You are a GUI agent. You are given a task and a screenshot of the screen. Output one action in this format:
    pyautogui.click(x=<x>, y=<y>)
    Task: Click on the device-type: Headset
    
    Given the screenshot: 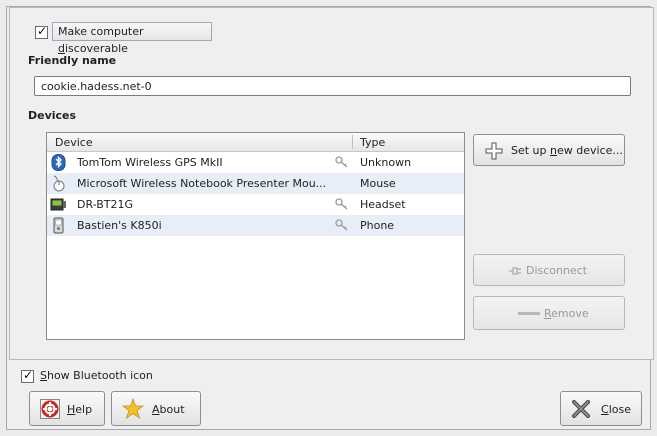 What is the action you would take?
    pyautogui.click(x=383, y=204)
    